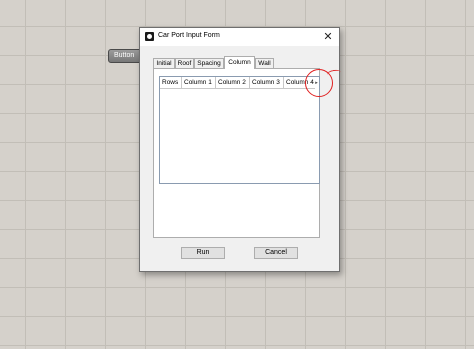 The width and height of the screenshot is (474, 349). What do you see at coordinates (164, 63) in the screenshot?
I see `tab-initial: Initial` at bounding box center [164, 63].